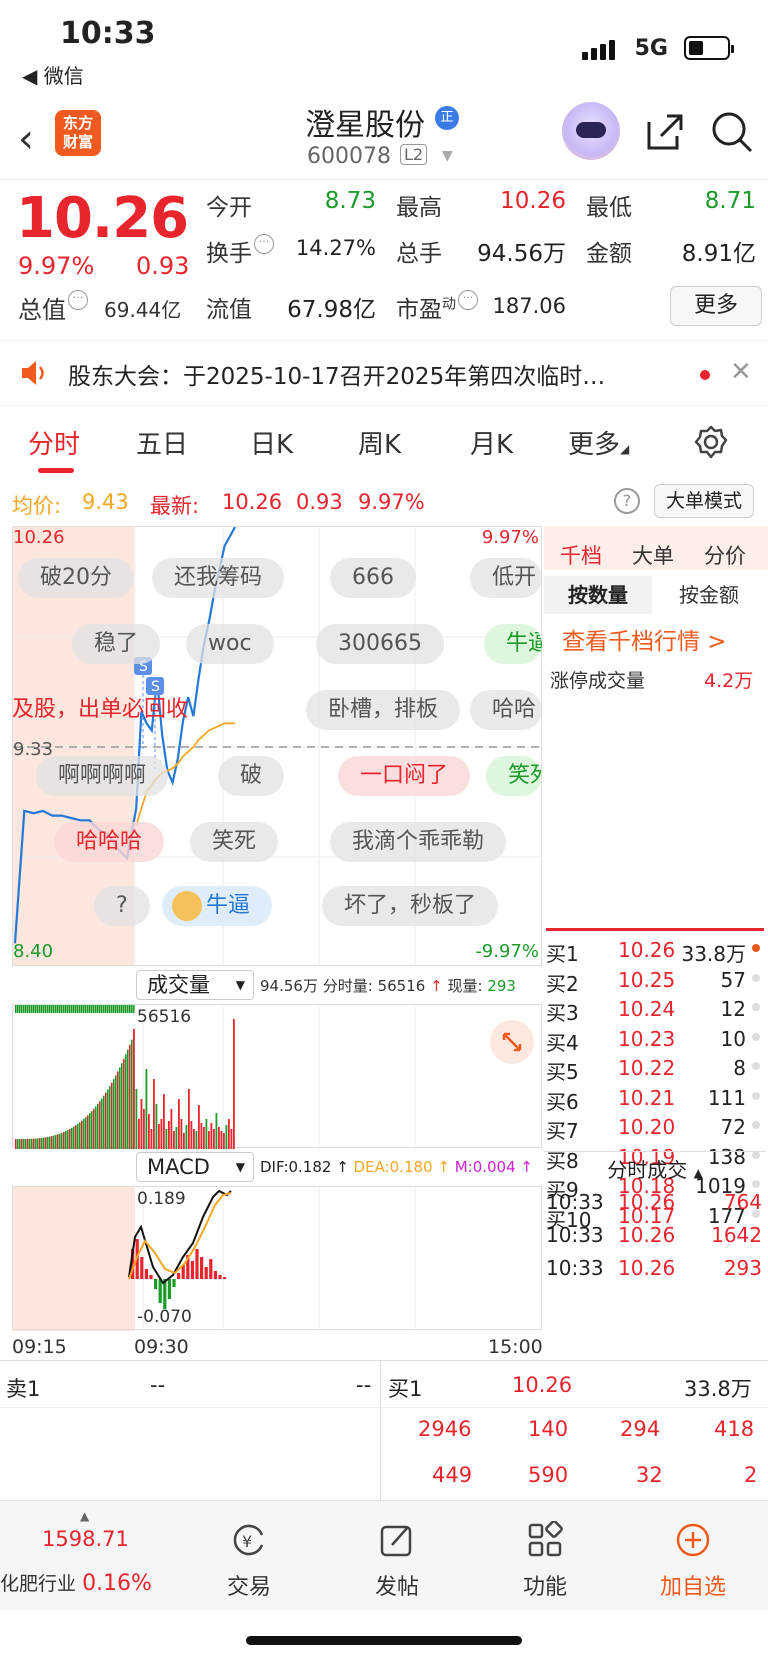 The width and height of the screenshot is (768, 1663). What do you see at coordinates (506, 578) in the screenshot?
I see `danmu-comment: 低开` at bounding box center [506, 578].